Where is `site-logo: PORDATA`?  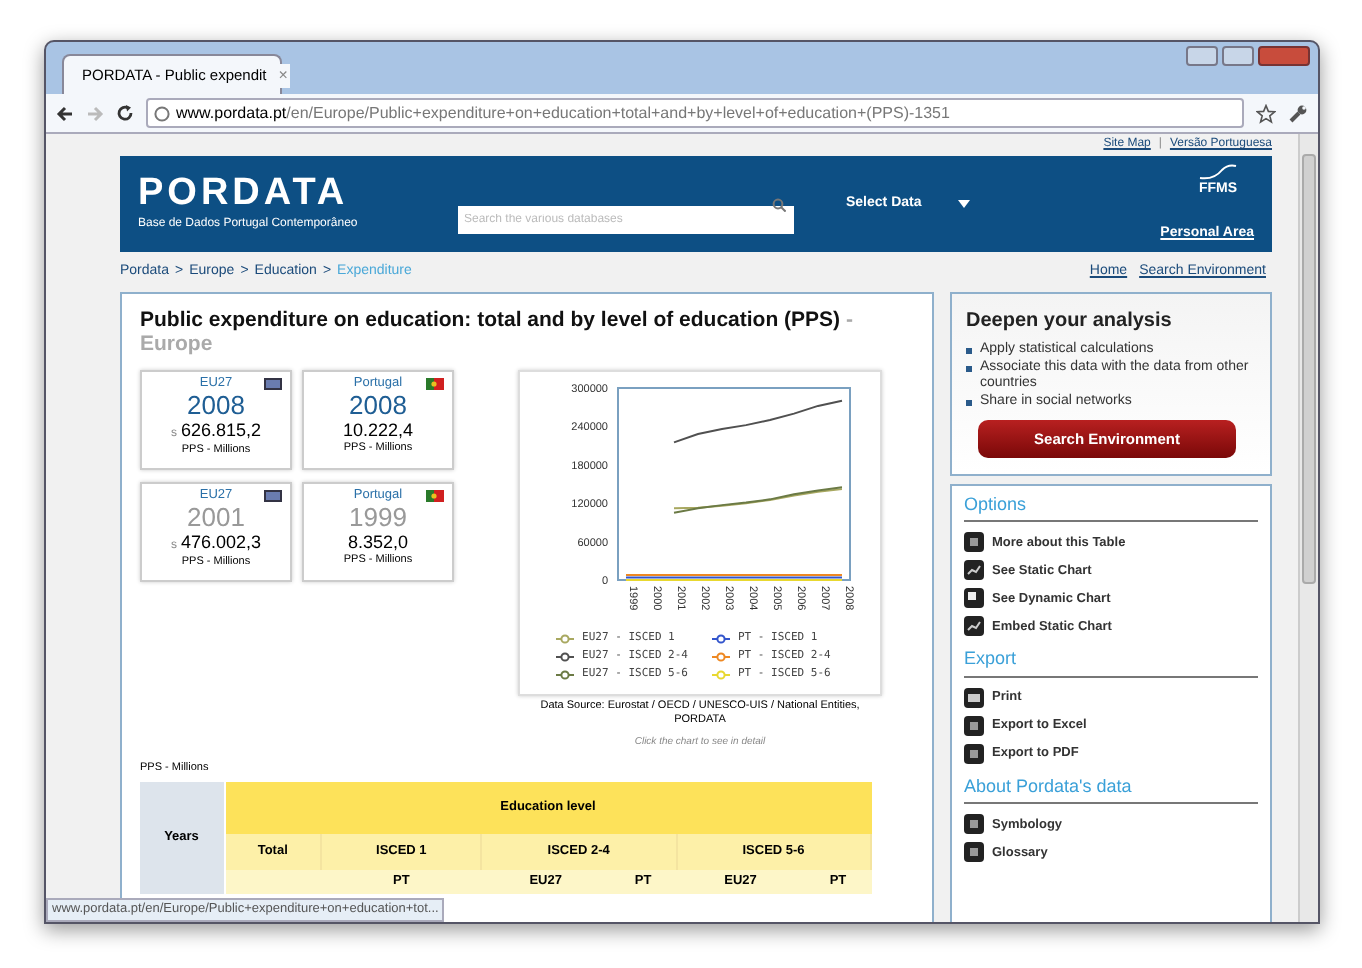
site-logo: PORDATA is located at coordinates (288, 193).